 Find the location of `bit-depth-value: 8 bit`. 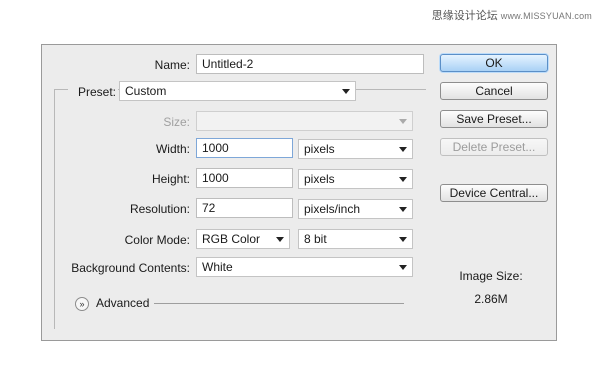

bit-depth-value: 8 bit is located at coordinates (315, 239).